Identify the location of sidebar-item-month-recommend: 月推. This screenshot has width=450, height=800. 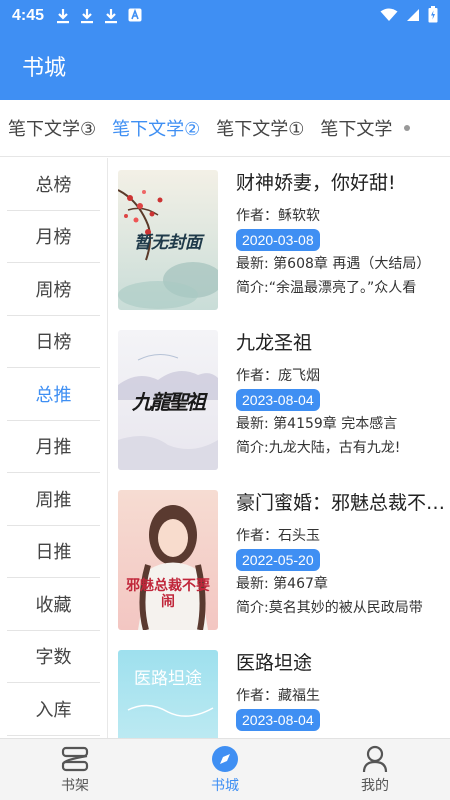
(53, 447).